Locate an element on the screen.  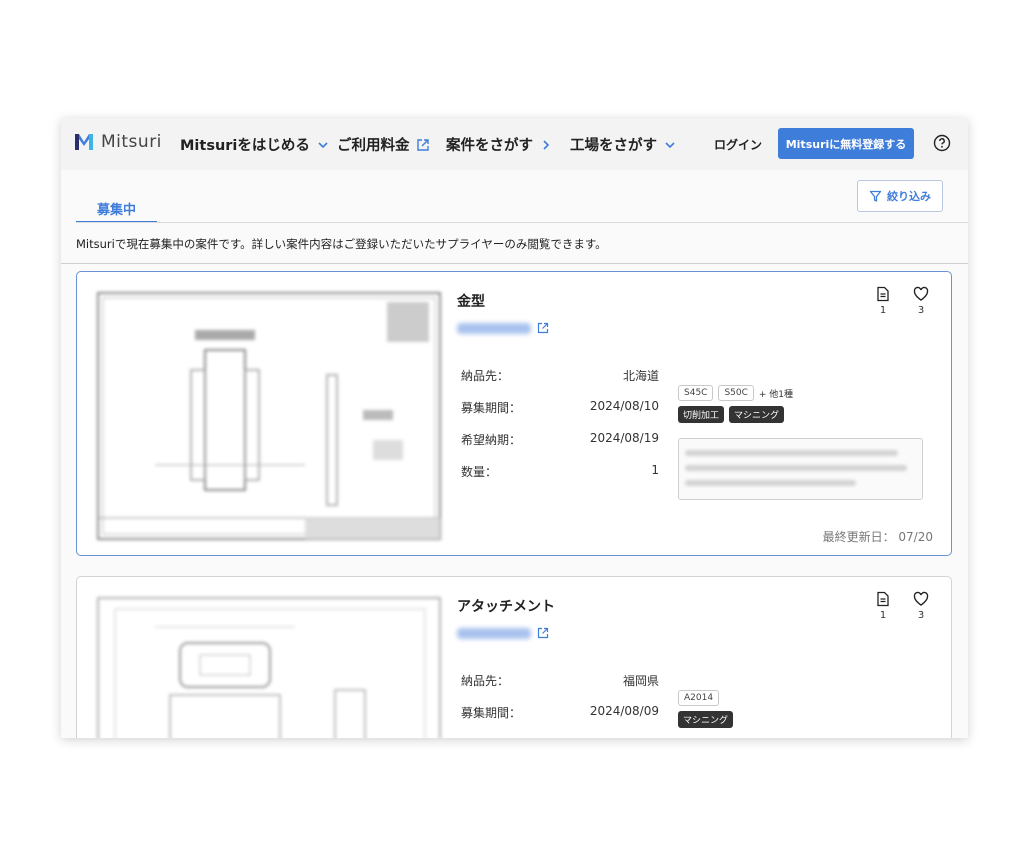
nav-start: Mitsuriをはじめる is located at coordinates (255, 144).